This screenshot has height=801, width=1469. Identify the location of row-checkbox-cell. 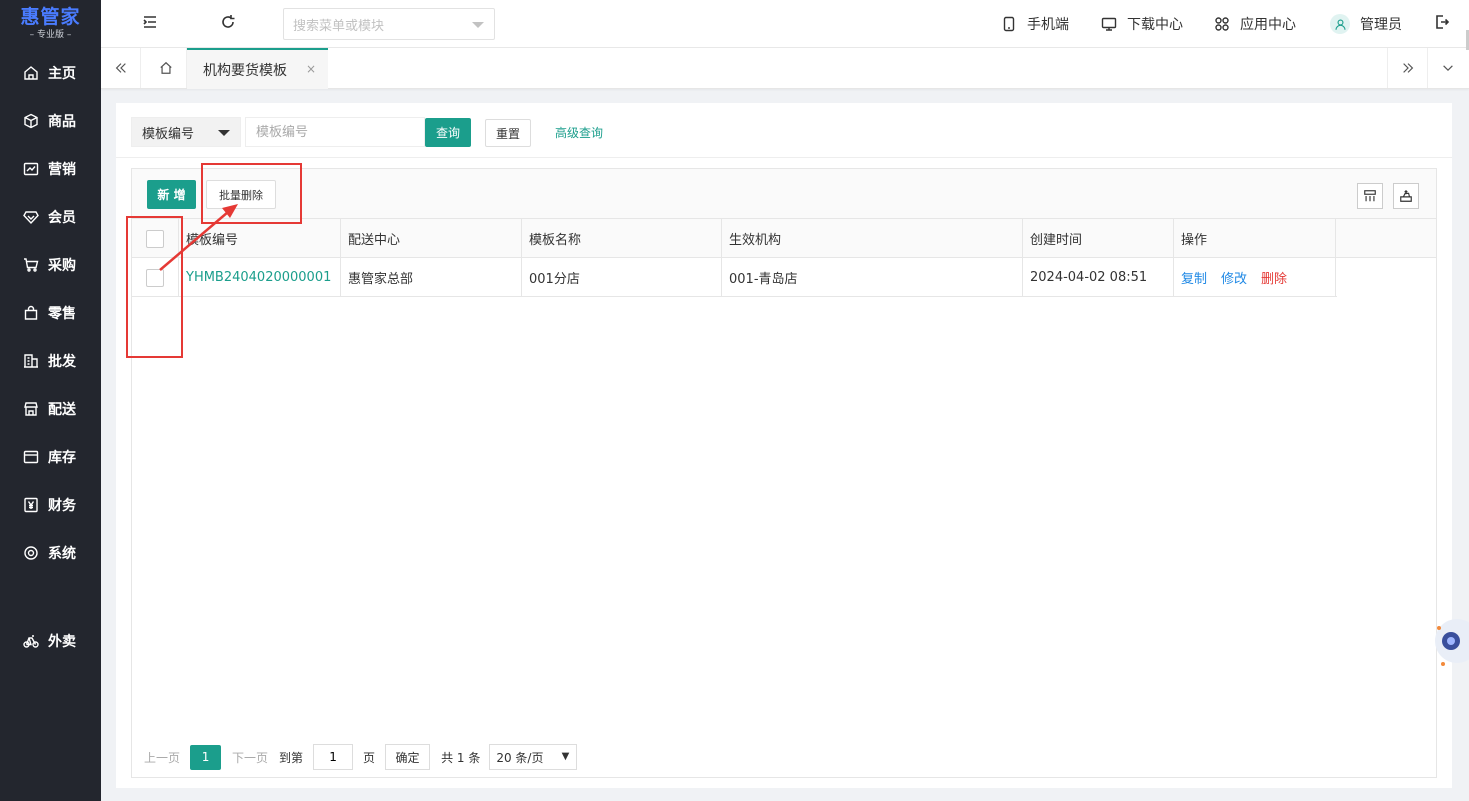
(155, 277).